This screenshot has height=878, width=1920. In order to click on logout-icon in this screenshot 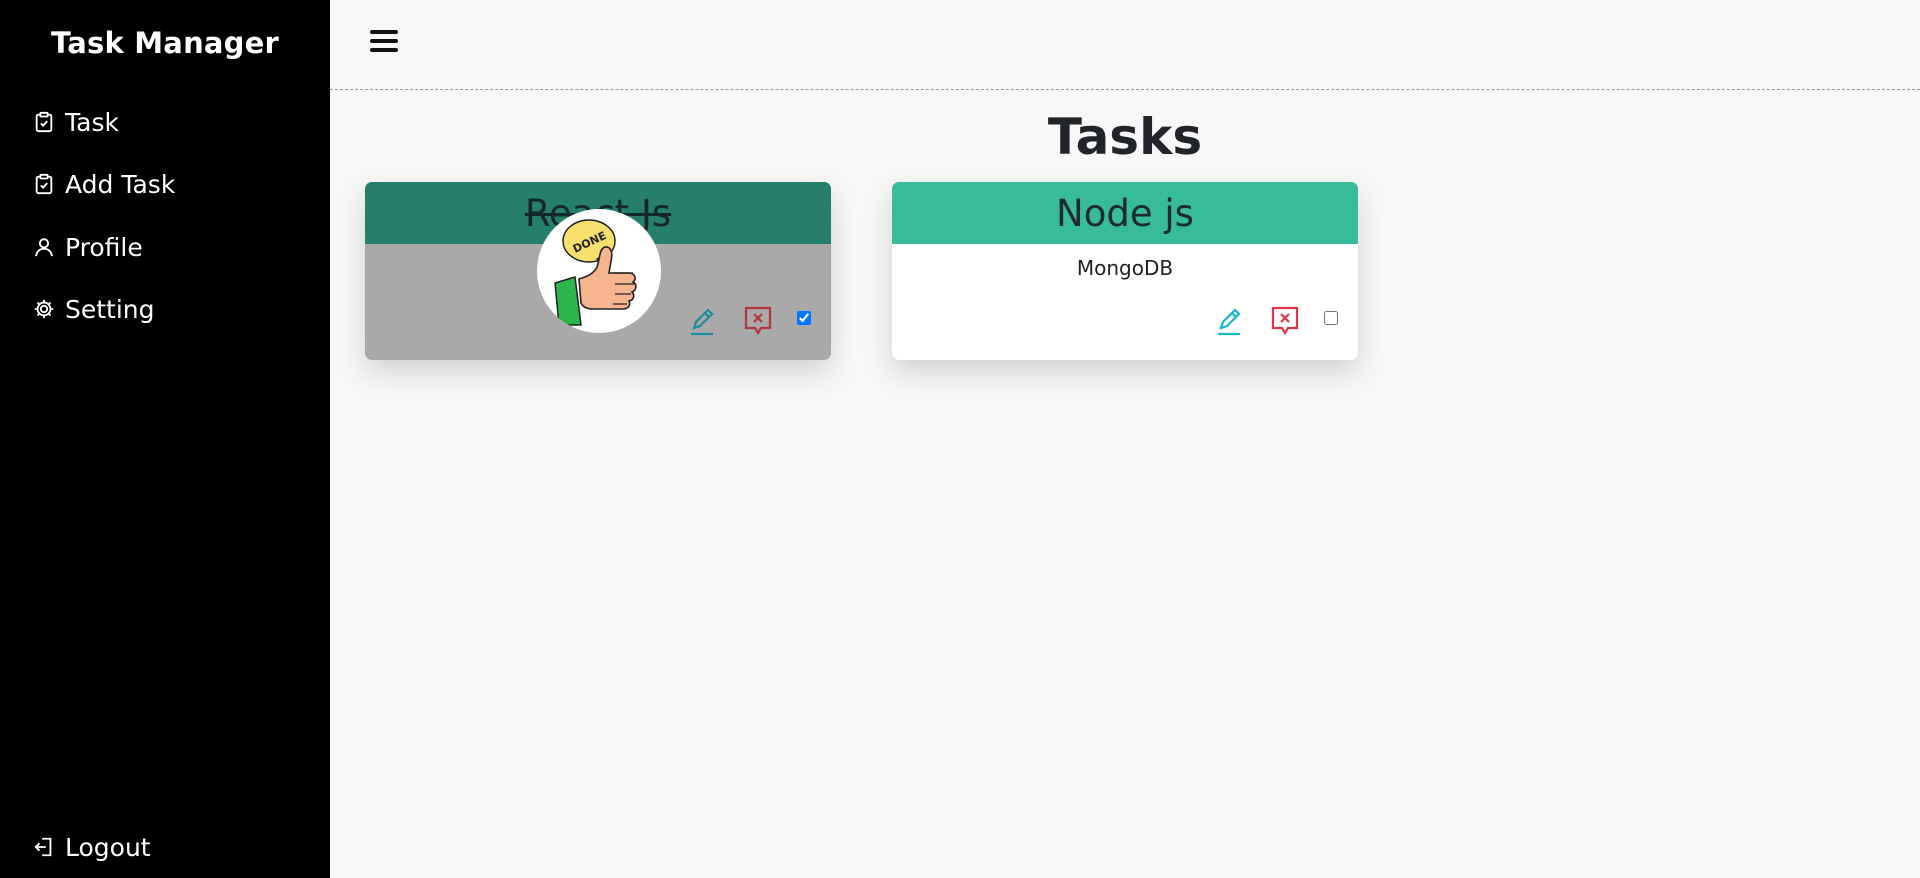, I will do `click(44, 847)`.